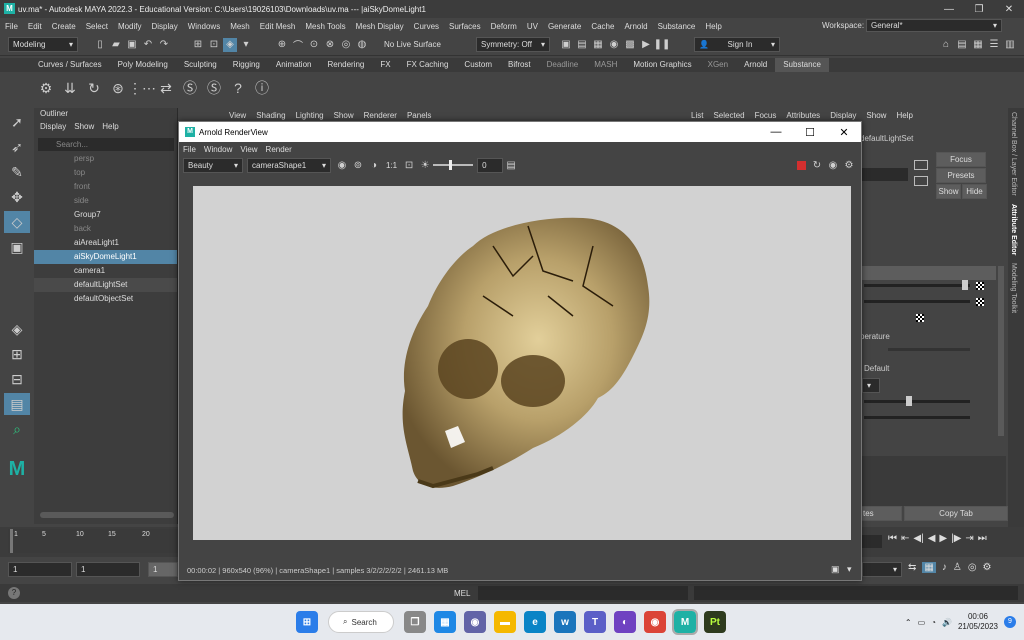  What do you see at coordinates (282, 45) in the screenshot?
I see `snap-grid-icon: ⊕` at bounding box center [282, 45].